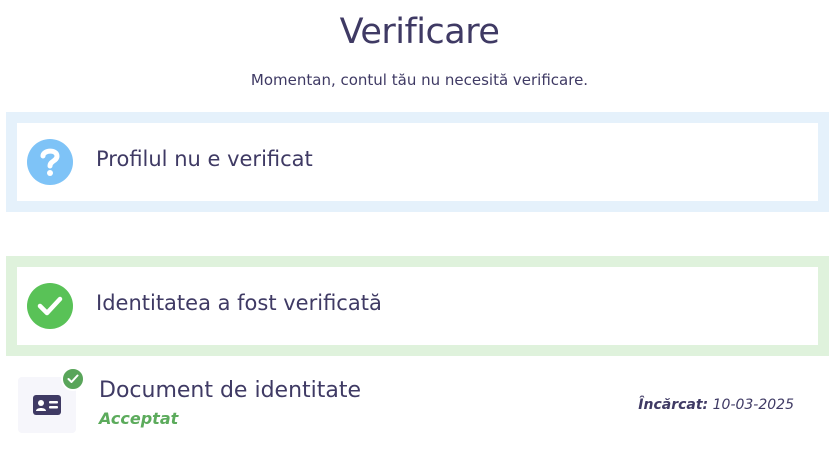  Describe the element at coordinates (50, 162) in the screenshot. I see `question-circle-icon` at that location.